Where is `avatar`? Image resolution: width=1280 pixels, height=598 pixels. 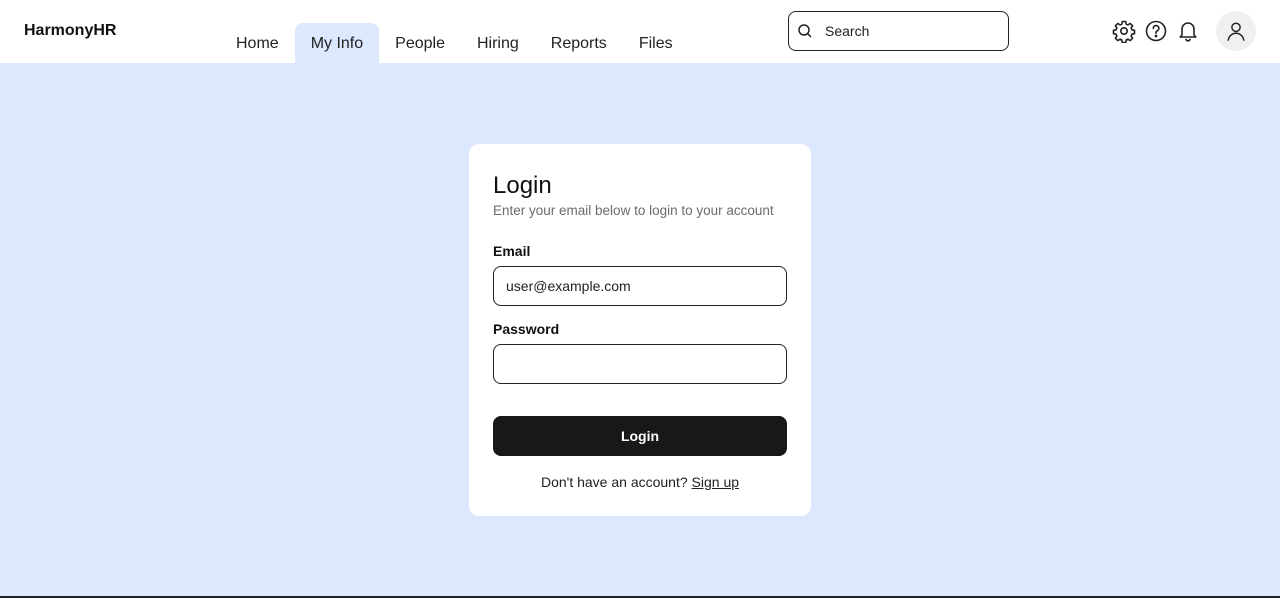 avatar is located at coordinates (1236, 31).